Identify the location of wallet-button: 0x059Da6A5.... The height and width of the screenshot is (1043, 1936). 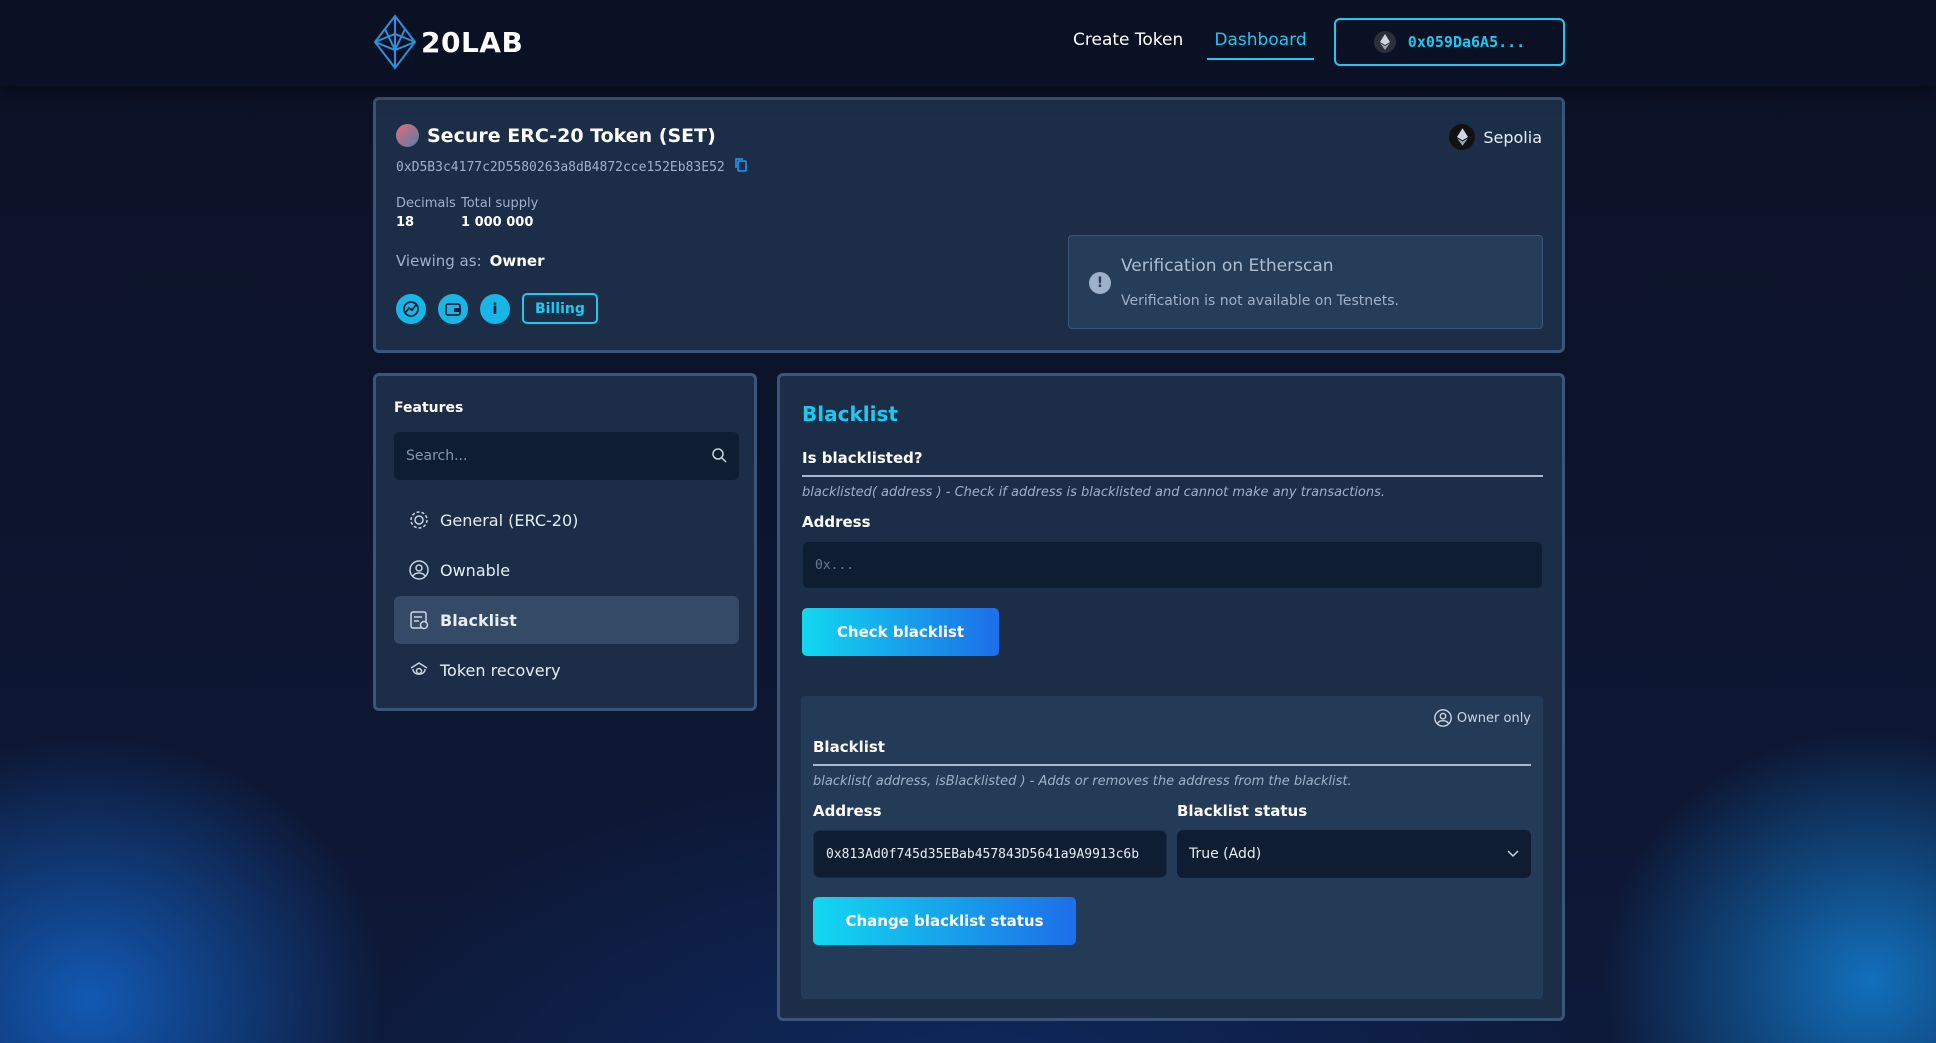
(1449, 42).